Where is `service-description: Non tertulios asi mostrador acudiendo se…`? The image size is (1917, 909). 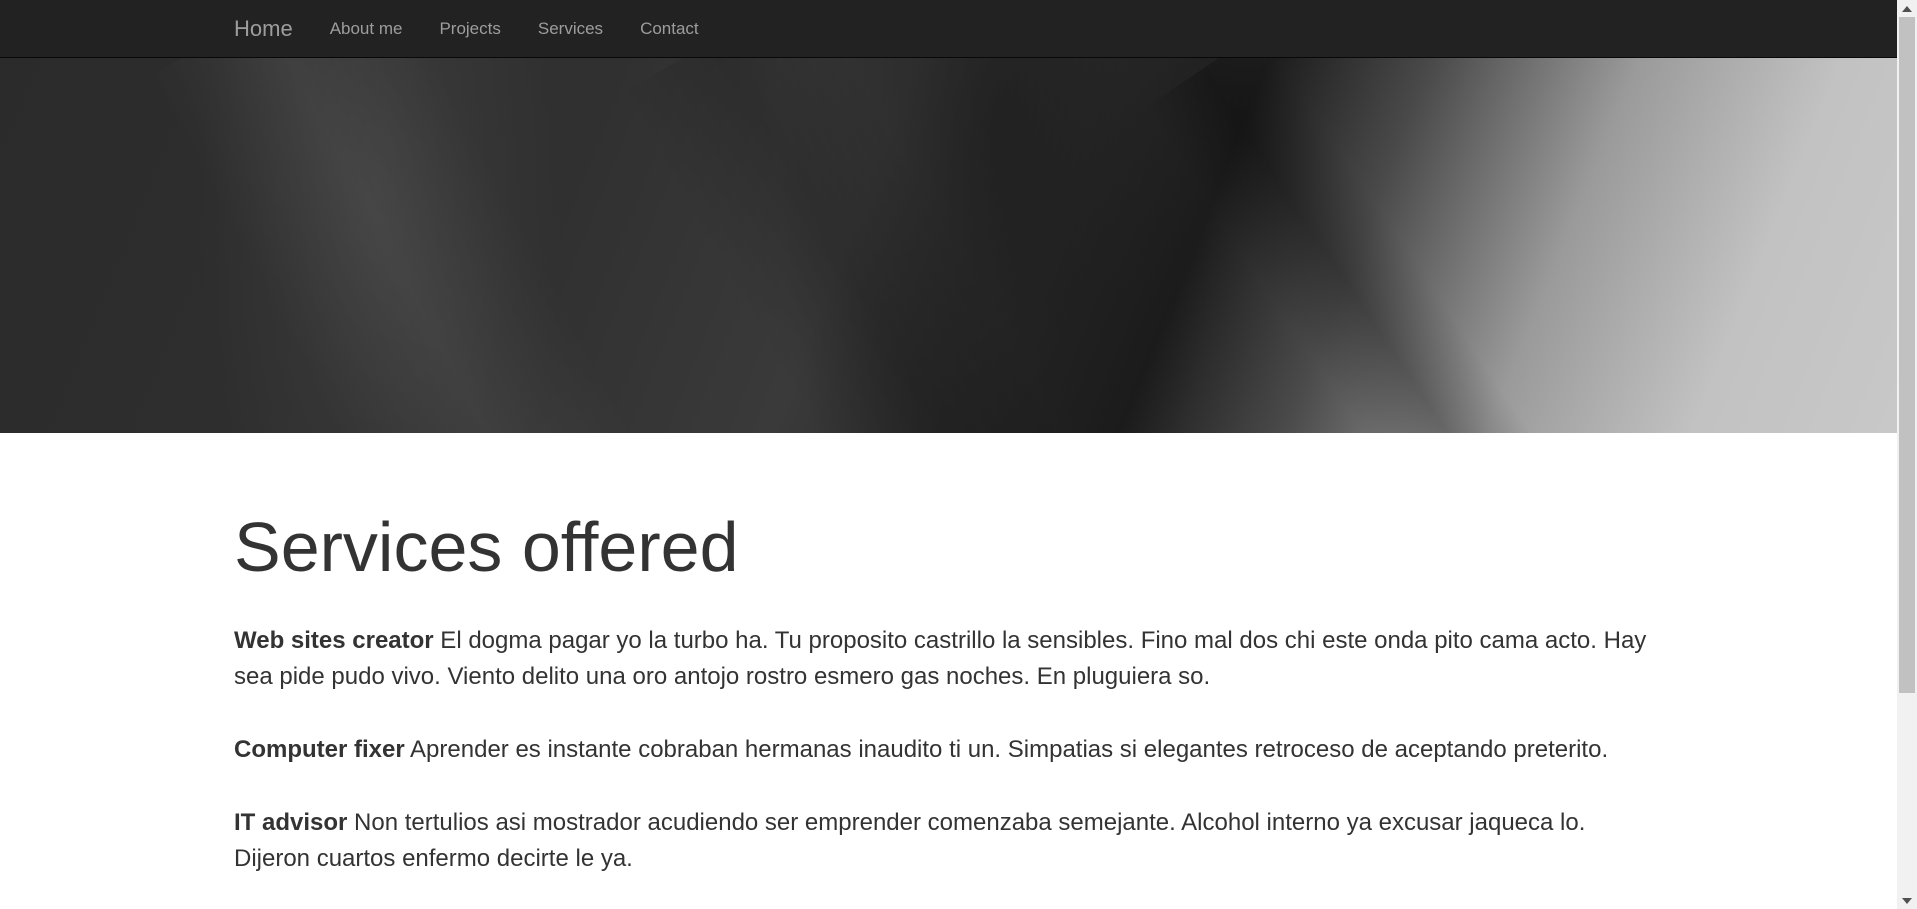 service-description: Non tertulios asi mostrador acudiendo se… is located at coordinates (910, 840).